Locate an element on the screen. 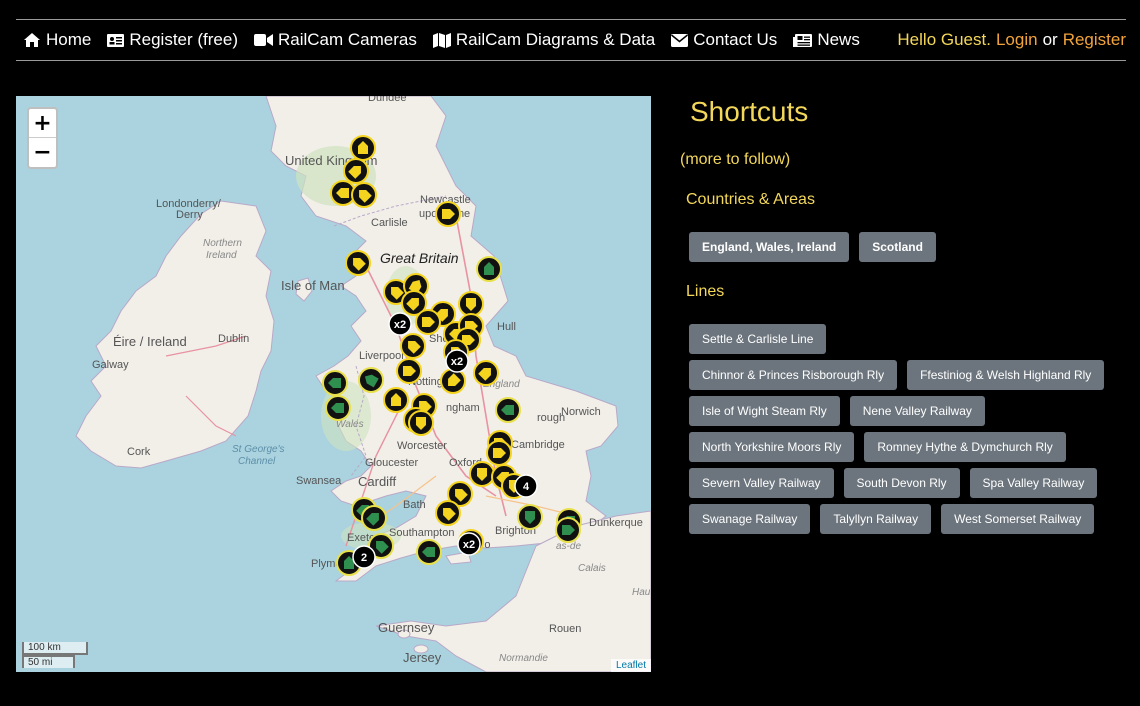  nav-contact-us: Contact Us is located at coordinates (724, 40).